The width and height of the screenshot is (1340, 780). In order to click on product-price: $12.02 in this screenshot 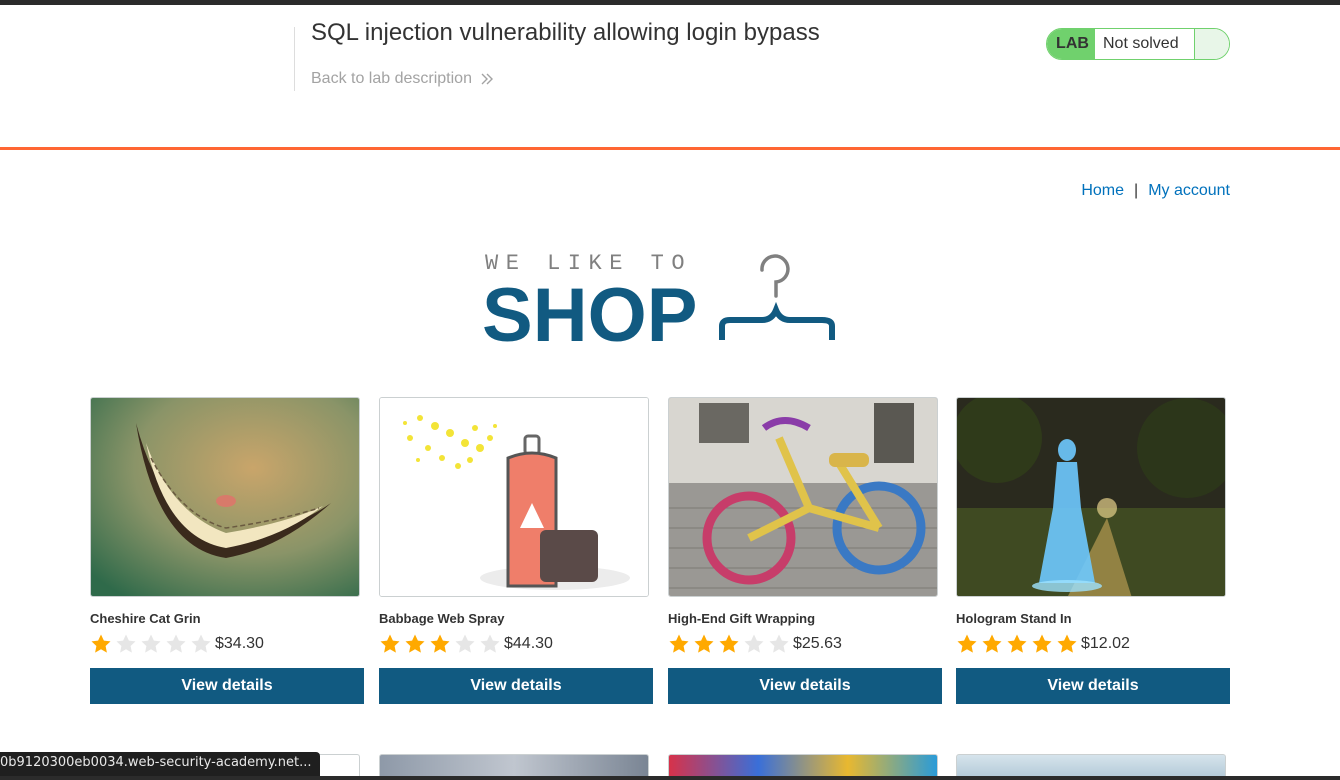, I will do `click(1105, 643)`.